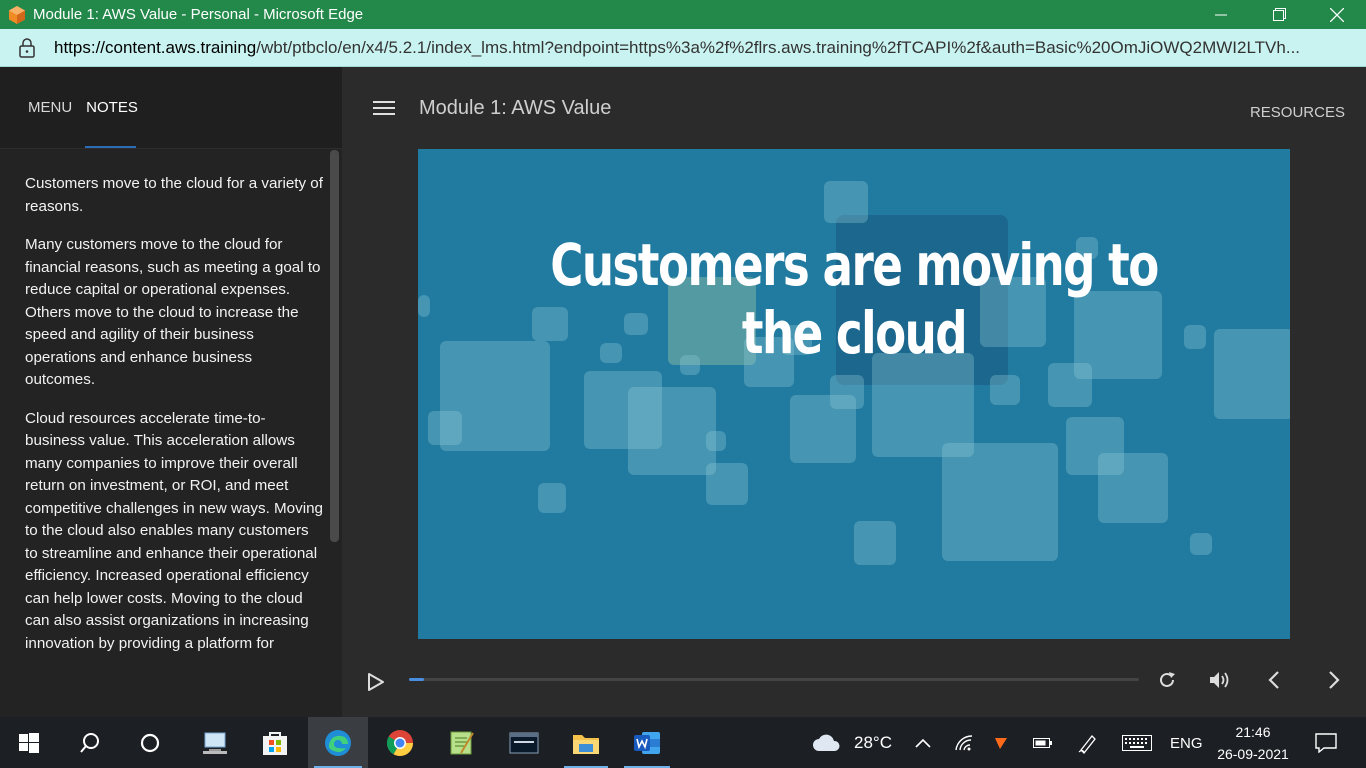 This screenshot has width=1366, height=768. Describe the element at coordinates (110, 147) in the screenshot. I see `active-tab-indicator` at that location.